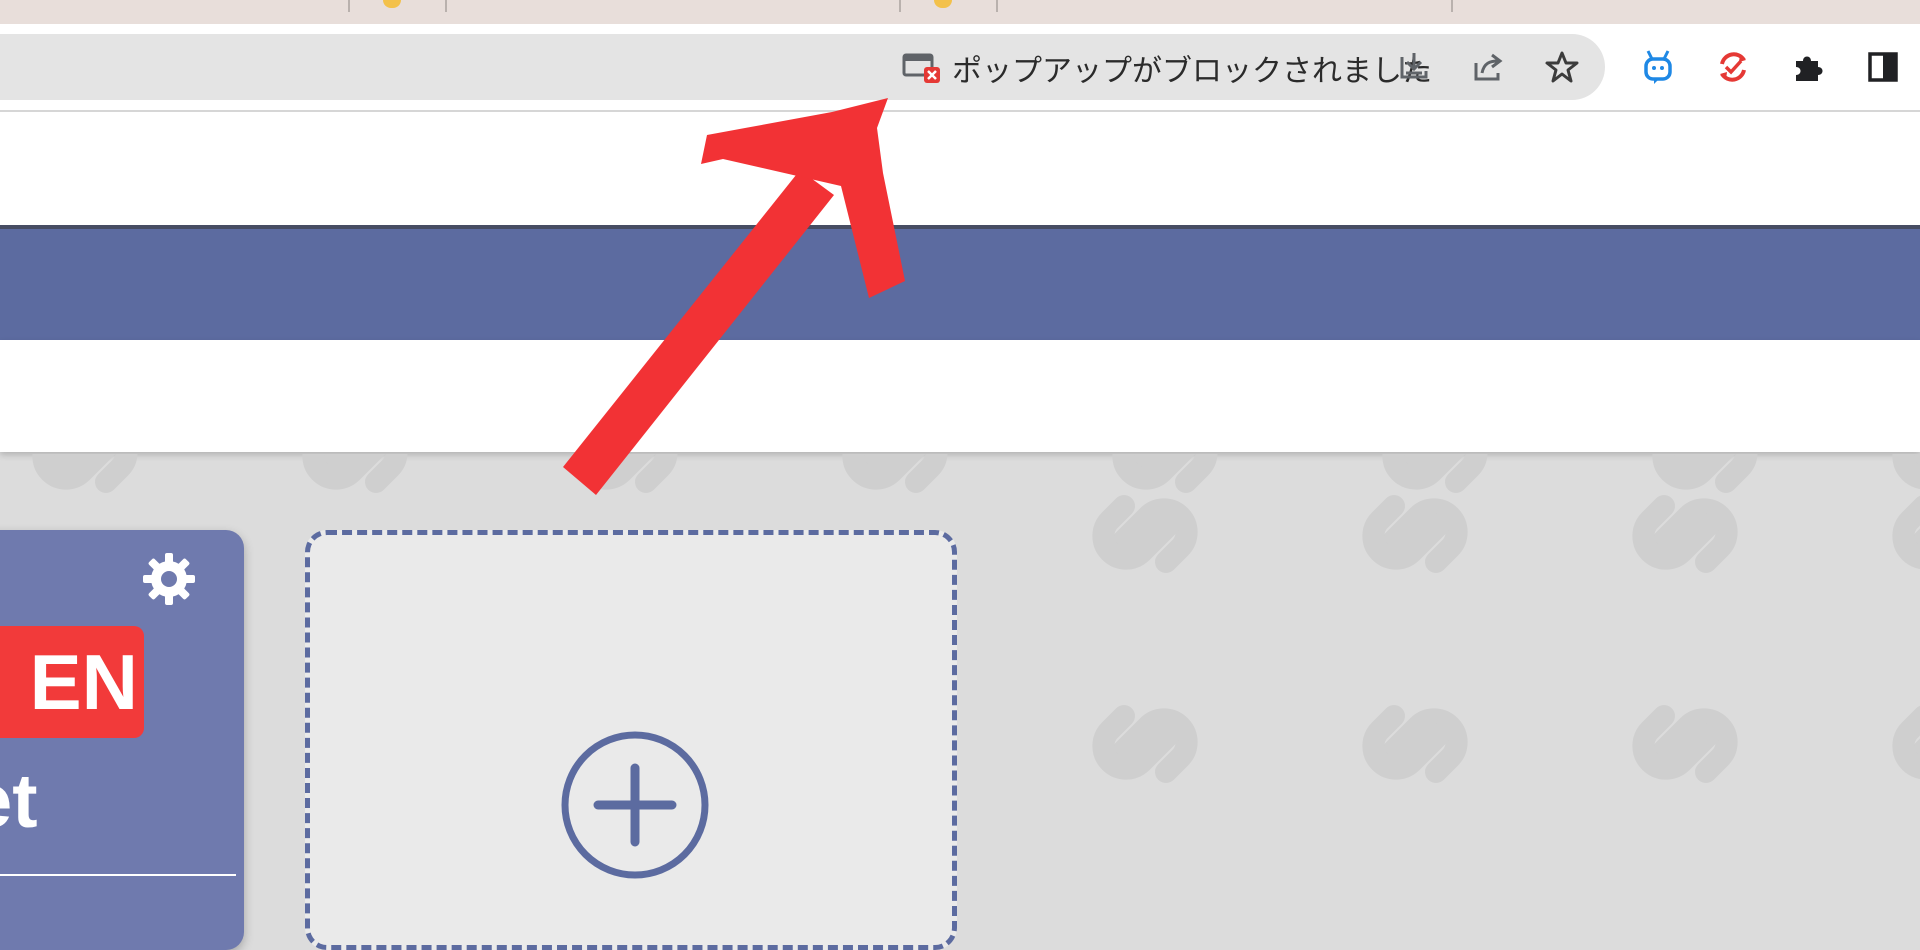 Image resolution: width=1920 pixels, height=950 pixels. What do you see at coordinates (1808, 67) in the screenshot?
I see `extensions-puzzle-icon` at bounding box center [1808, 67].